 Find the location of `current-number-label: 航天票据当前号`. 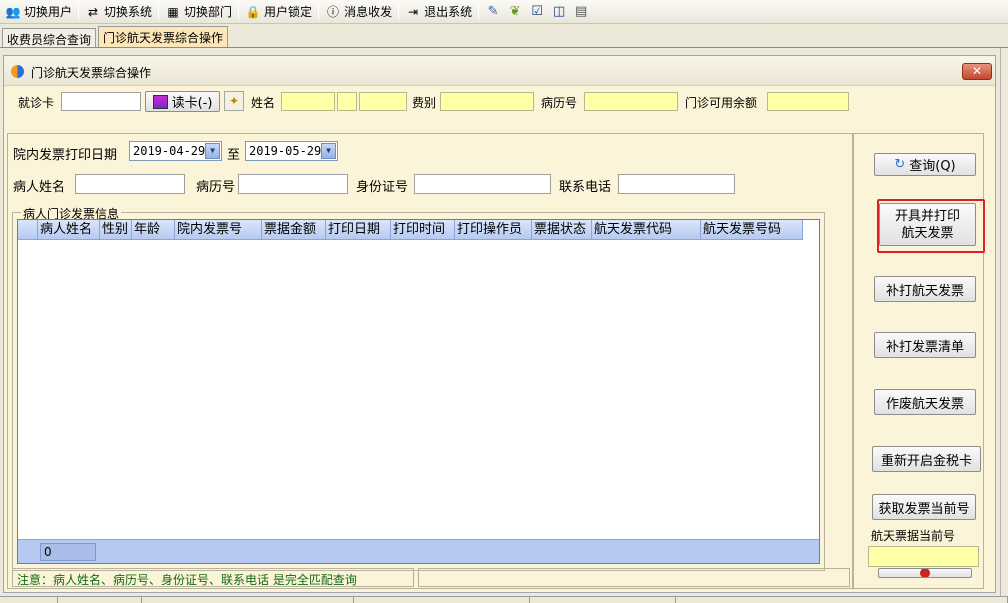

current-number-label: 航天票据当前号 is located at coordinates (913, 536).